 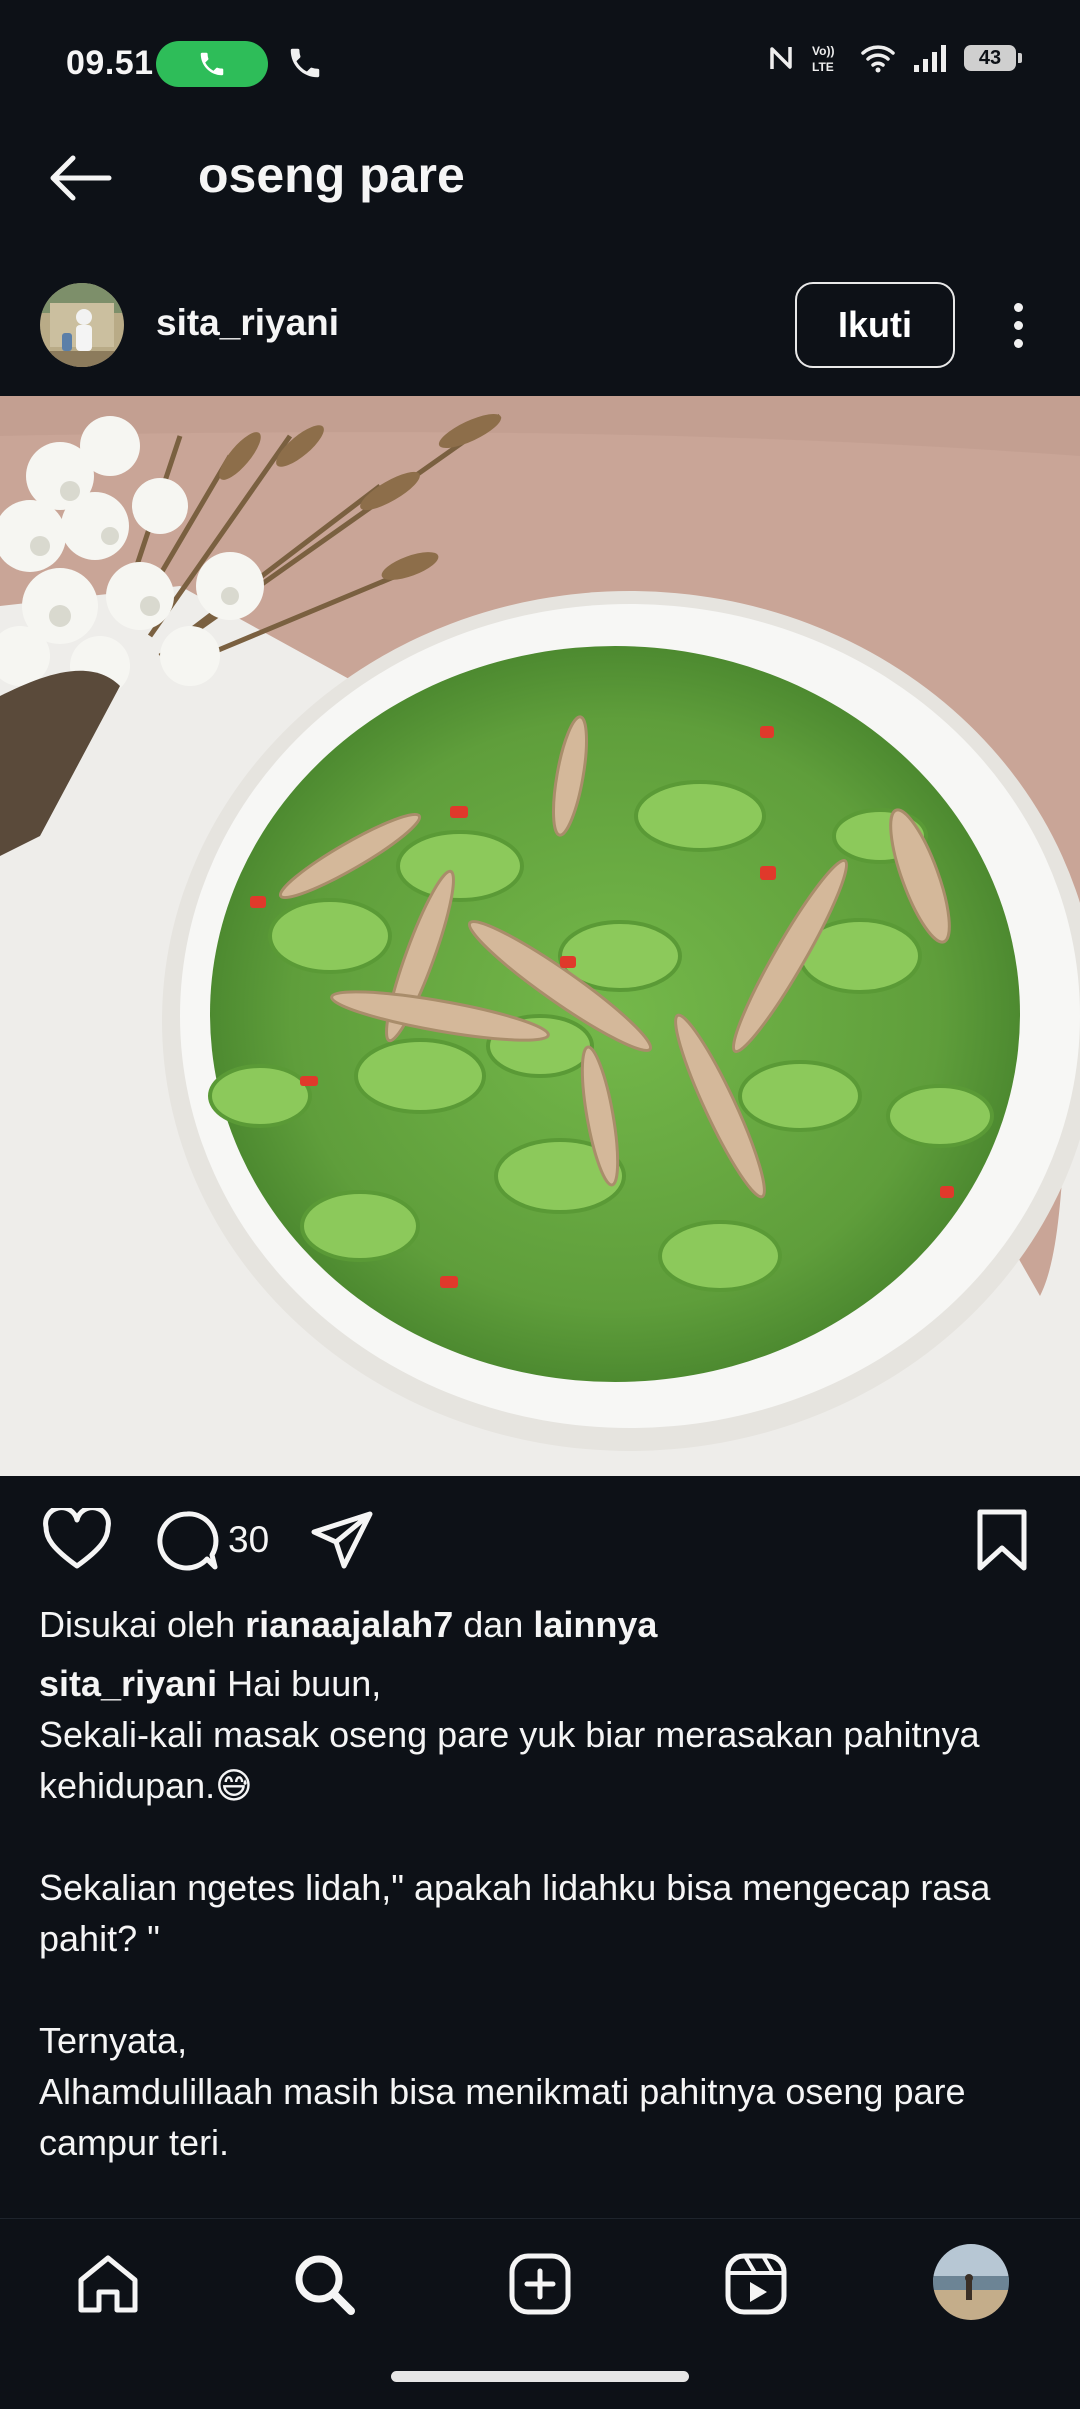 What do you see at coordinates (971, 2282) in the screenshot?
I see `profile-avatar` at bounding box center [971, 2282].